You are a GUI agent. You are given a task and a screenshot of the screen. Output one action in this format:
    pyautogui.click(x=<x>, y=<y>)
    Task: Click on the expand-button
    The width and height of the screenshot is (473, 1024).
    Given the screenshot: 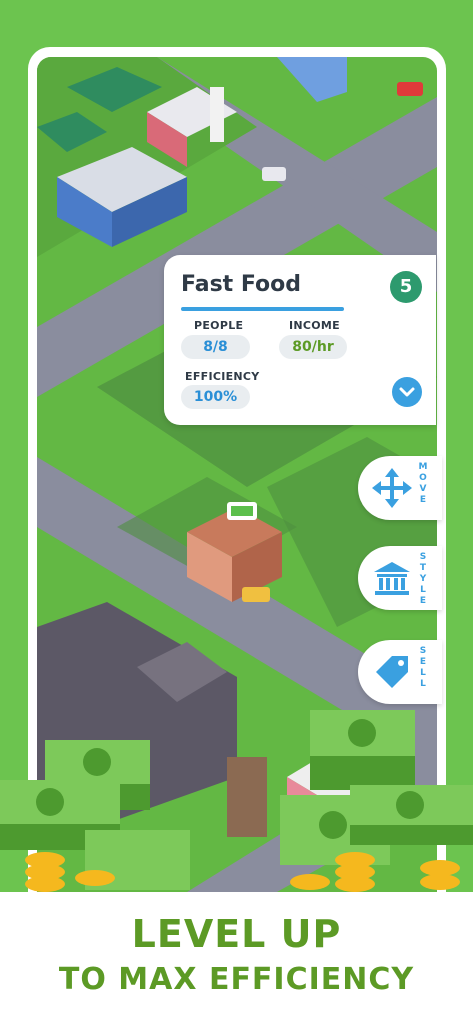 What is the action you would take?
    pyautogui.click(x=407, y=392)
    